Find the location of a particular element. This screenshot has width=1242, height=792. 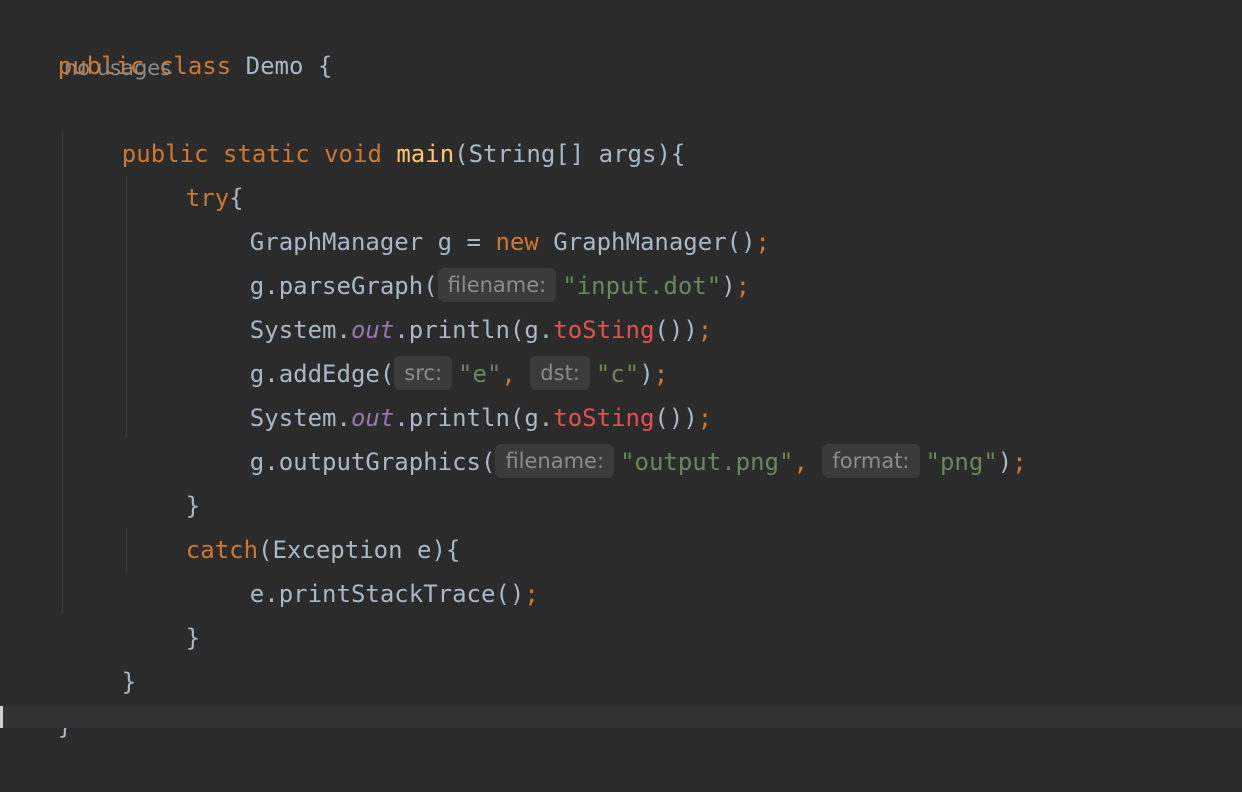

code-line-catch-close: } is located at coordinates (164, 612).